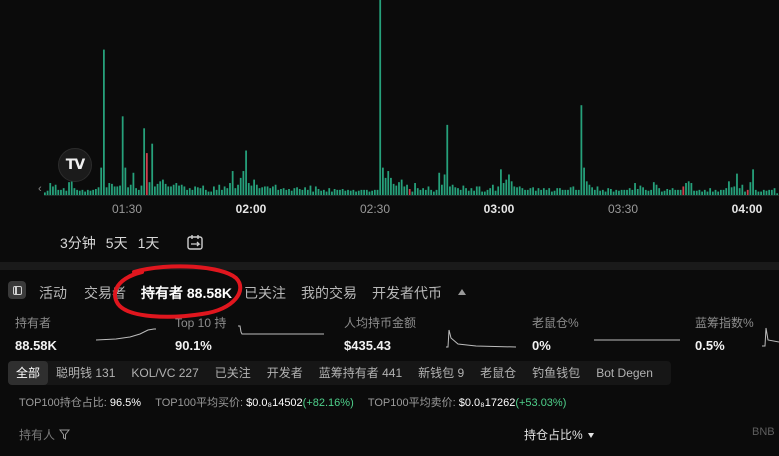 The height and width of the screenshot is (456, 779). I want to click on collapse-up-icon, so click(462, 292).